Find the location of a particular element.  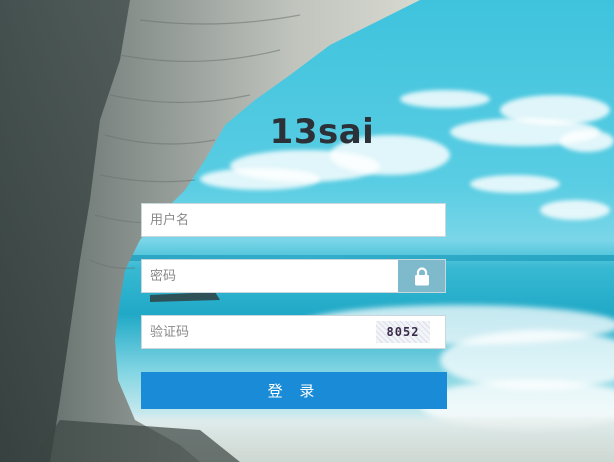

password-field is located at coordinates (293, 276).